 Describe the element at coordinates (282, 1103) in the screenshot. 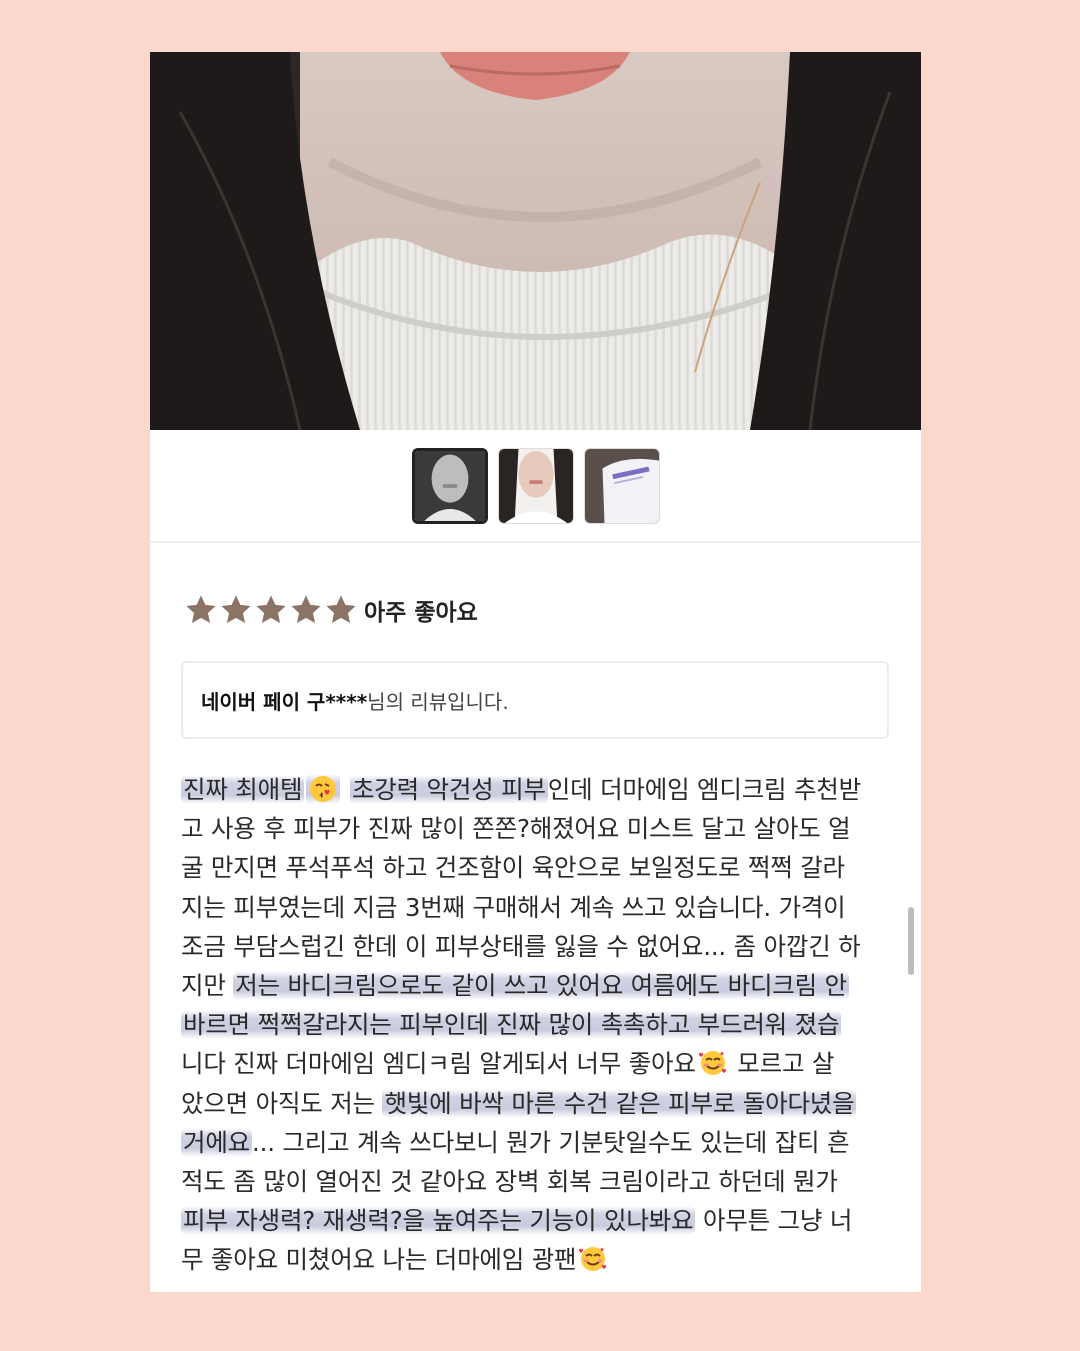

I see `review-text: 았으면 아직도 저는` at that location.